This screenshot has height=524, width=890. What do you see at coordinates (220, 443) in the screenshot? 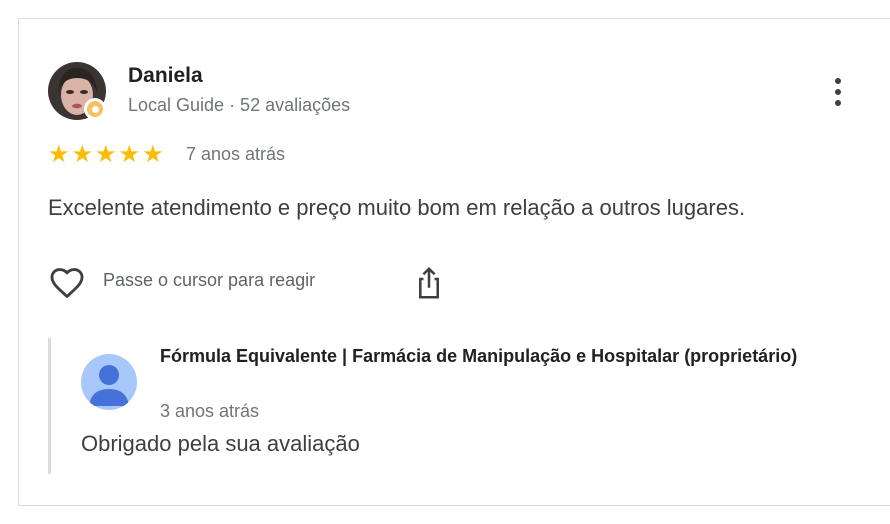
I see `owner-reply-text: Obrigado pela sua avaliação` at bounding box center [220, 443].